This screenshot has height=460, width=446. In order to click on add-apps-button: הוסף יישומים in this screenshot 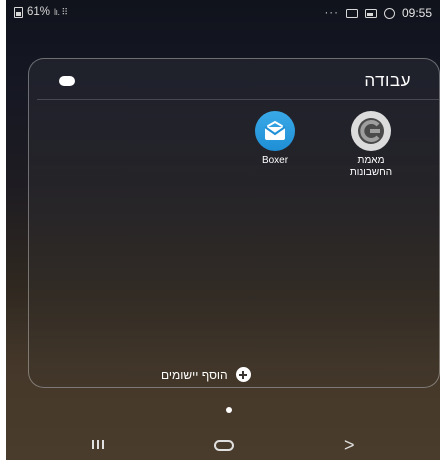, I will do `click(206, 374)`.